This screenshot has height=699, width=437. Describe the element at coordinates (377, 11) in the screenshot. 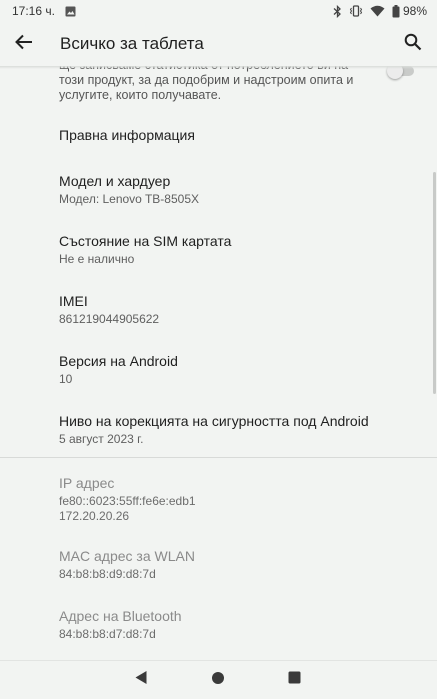

I see `wifi-icon` at that location.